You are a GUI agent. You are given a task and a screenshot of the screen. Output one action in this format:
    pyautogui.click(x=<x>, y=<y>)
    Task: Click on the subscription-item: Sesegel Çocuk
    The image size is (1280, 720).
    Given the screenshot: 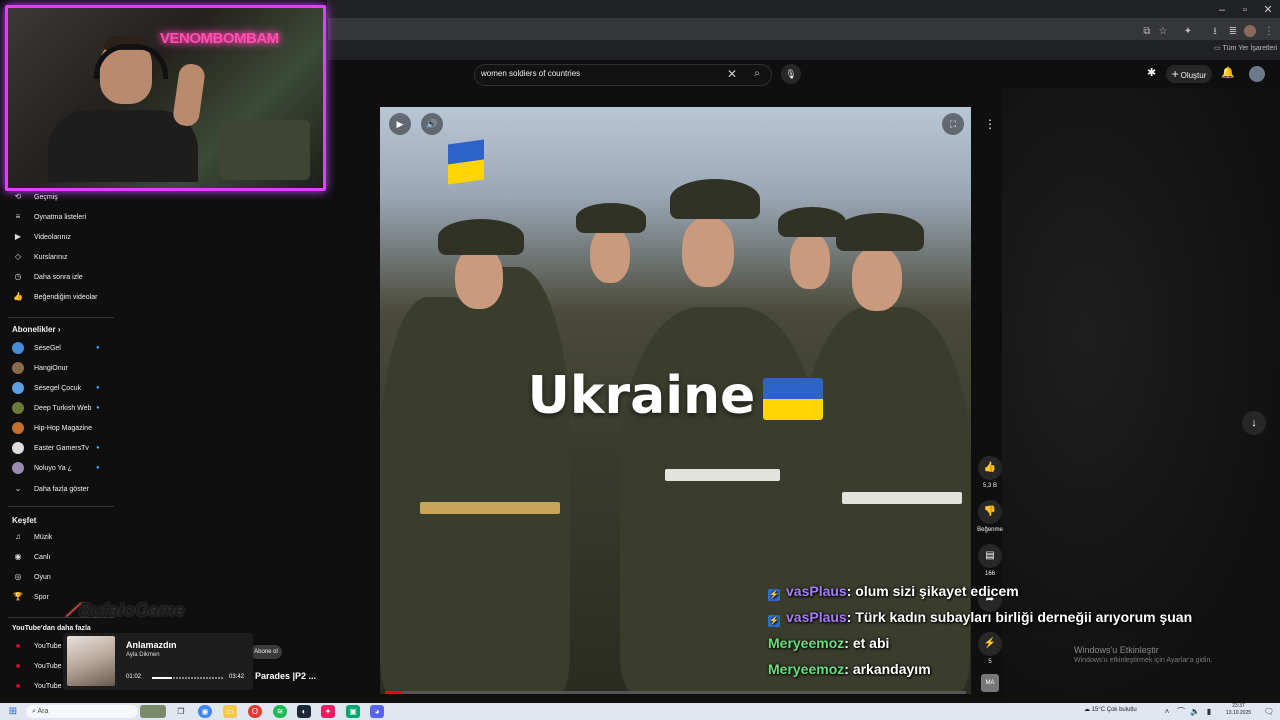 What is the action you would take?
    pyautogui.click(x=46, y=389)
    